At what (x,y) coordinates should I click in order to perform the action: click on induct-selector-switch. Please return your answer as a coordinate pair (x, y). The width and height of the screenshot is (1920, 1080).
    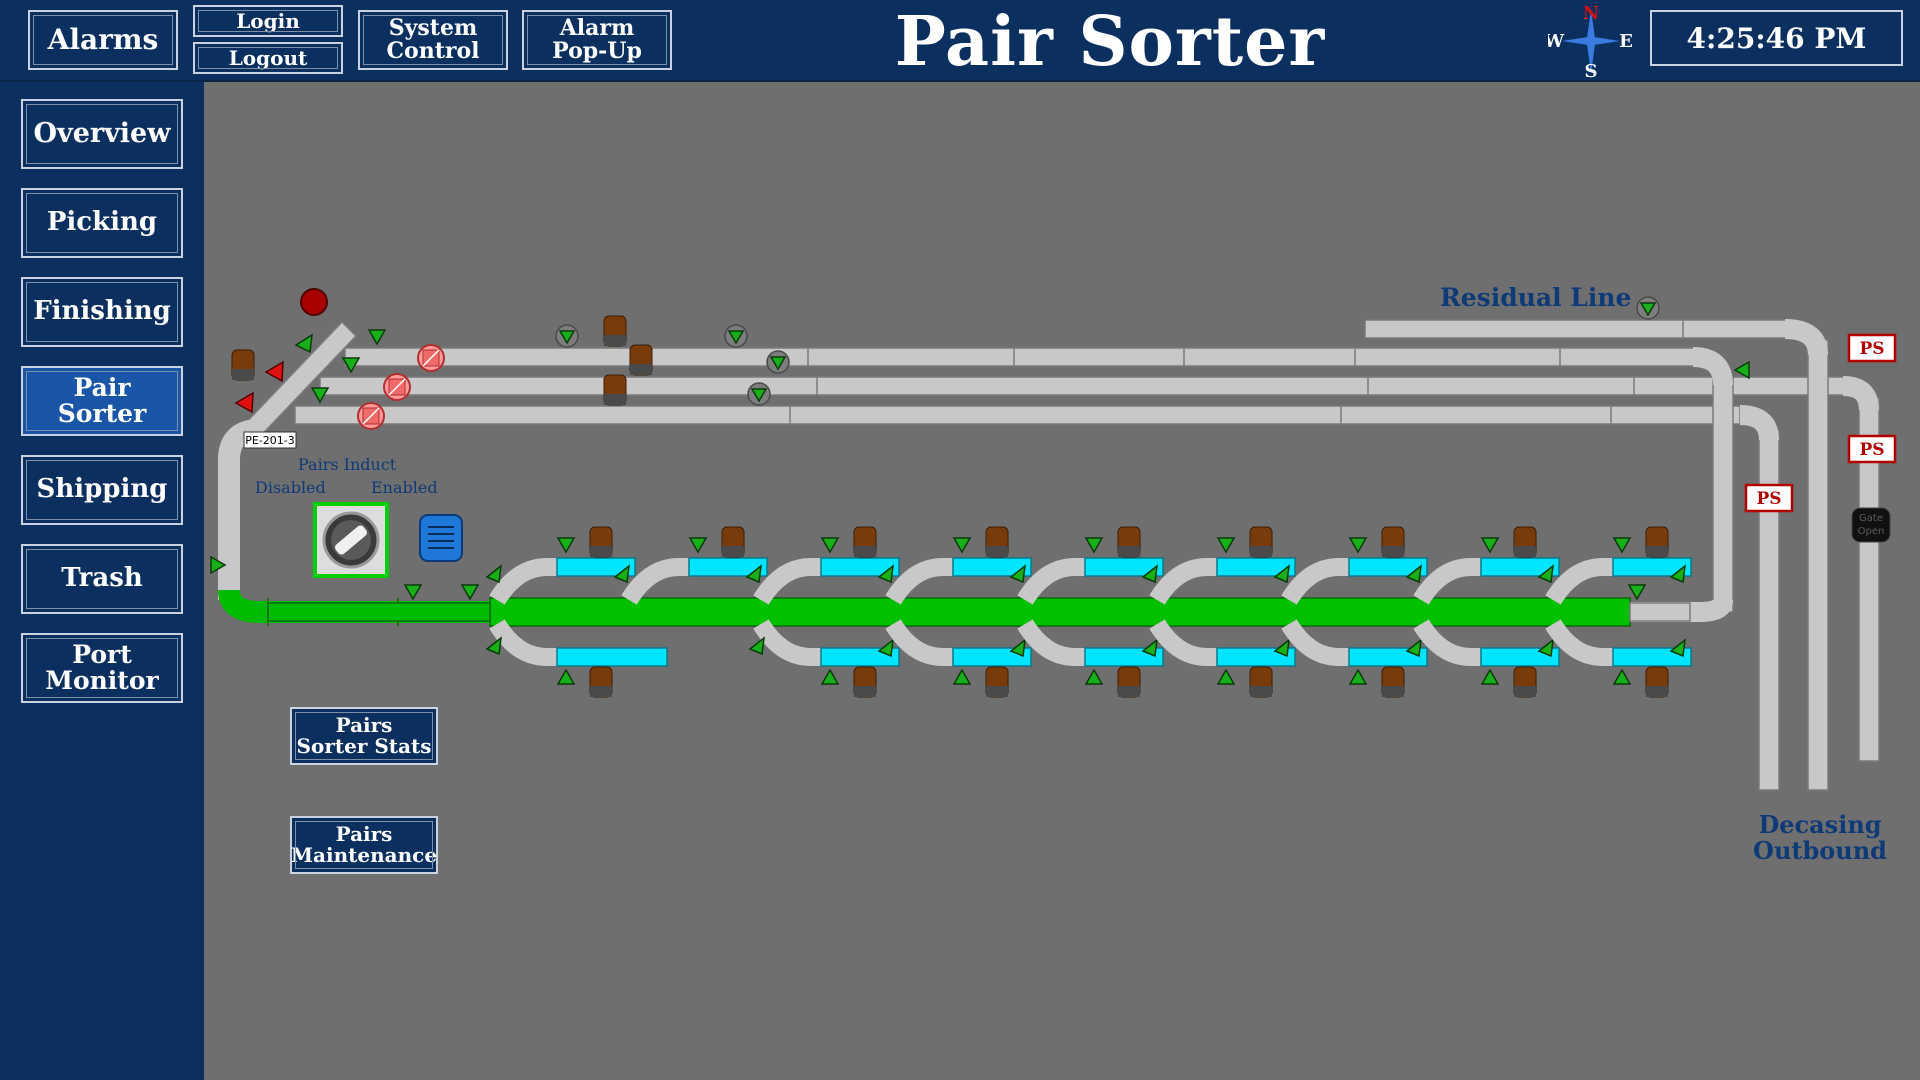
    Looking at the image, I should click on (351, 540).